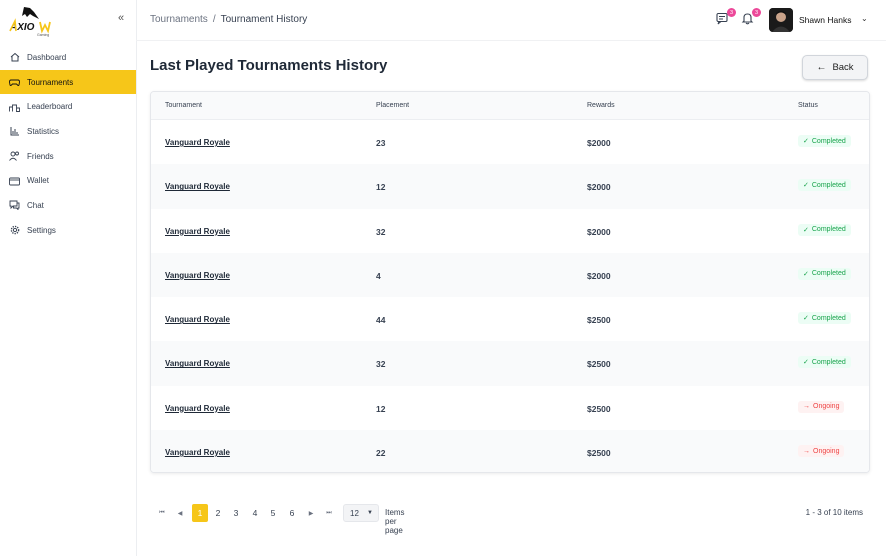  I want to click on items-per-page-label: Items per page, so click(395, 521).